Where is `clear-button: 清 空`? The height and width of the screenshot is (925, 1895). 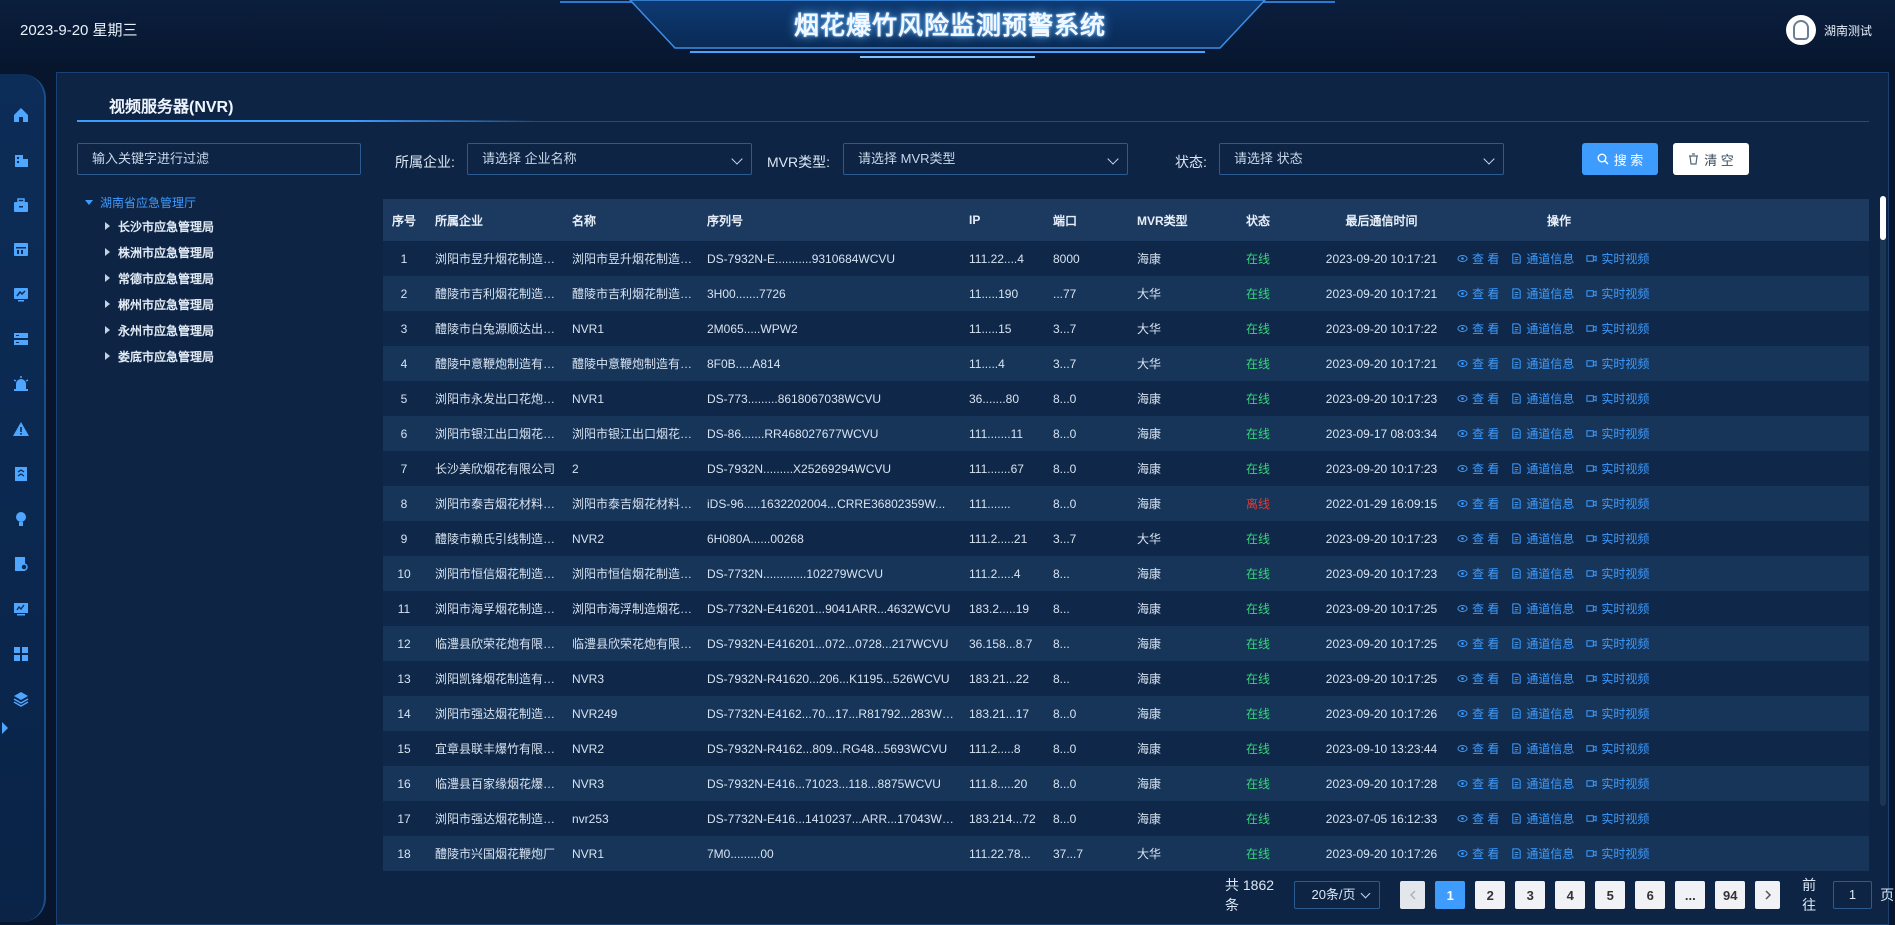 clear-button: 清 空 is located at coordinates (1711, 159).